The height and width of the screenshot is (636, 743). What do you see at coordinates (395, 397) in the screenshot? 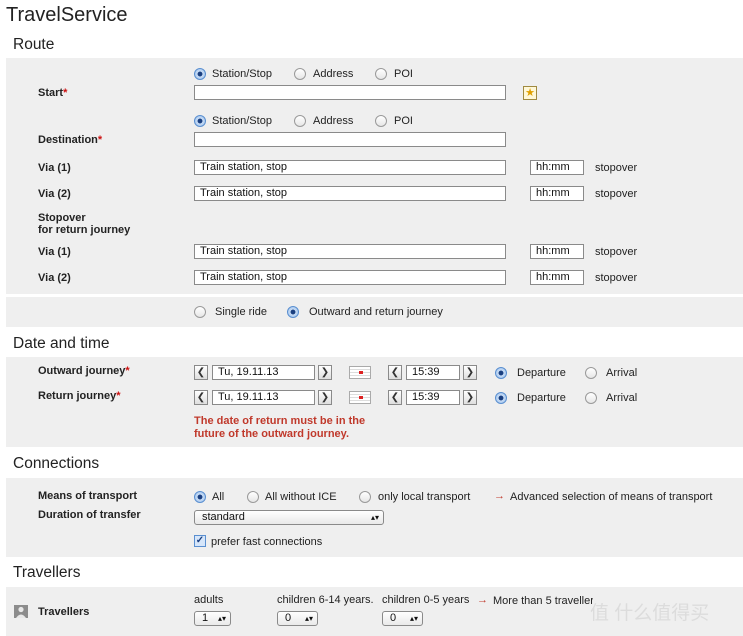
I see `return-time-prev-button: ❮` at bounding box center [395, 397].